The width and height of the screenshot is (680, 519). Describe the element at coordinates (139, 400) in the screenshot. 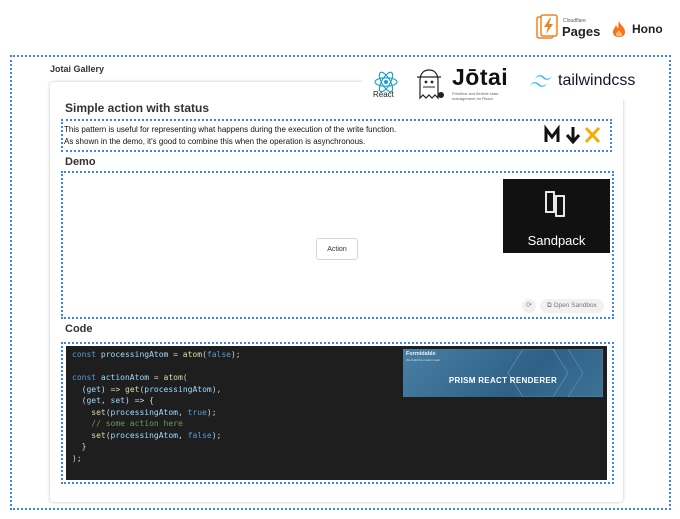

I see `code-token: ) => {` at that location.